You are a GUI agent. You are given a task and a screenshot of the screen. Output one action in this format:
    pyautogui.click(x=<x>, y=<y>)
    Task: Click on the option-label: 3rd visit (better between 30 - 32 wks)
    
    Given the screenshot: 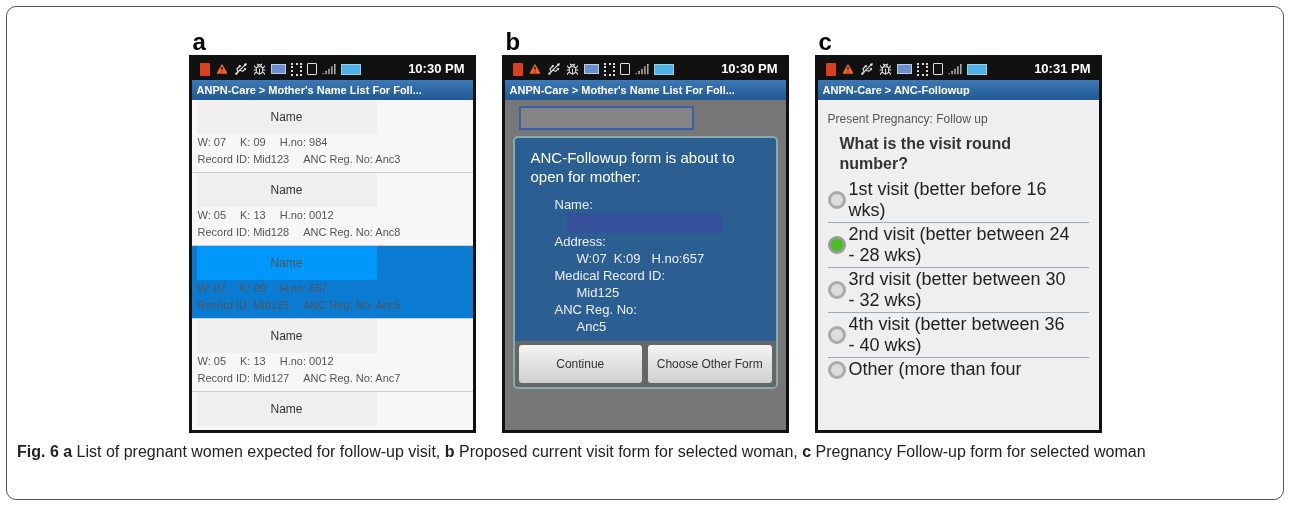 What is the action you would take?
    pyautogui.click(x=957, y=290)
    